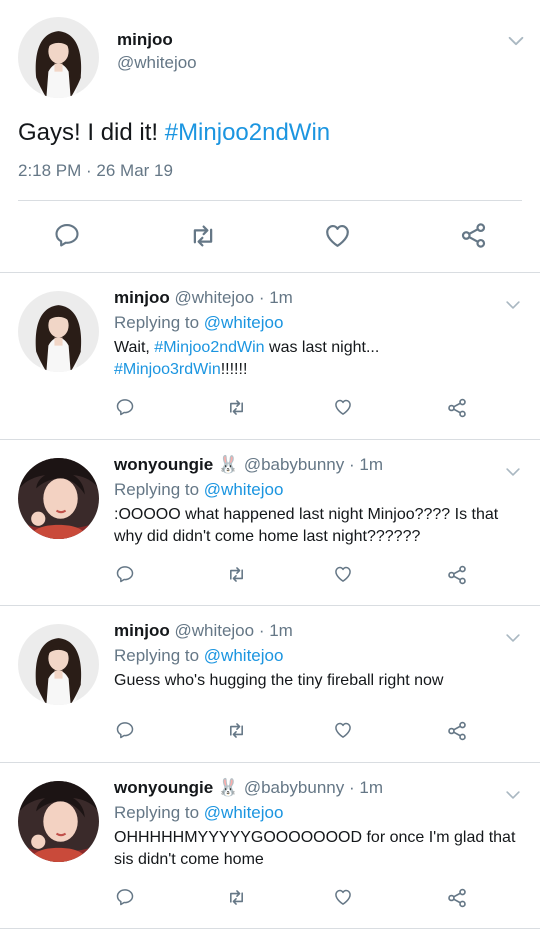 Image resolution: width=540 pixels, height=930 pixels. What do you see at coordinates (234, 369) in the screenshot?
I see `reply-text-part: !!!!!!` at bounding box center [234, 369].